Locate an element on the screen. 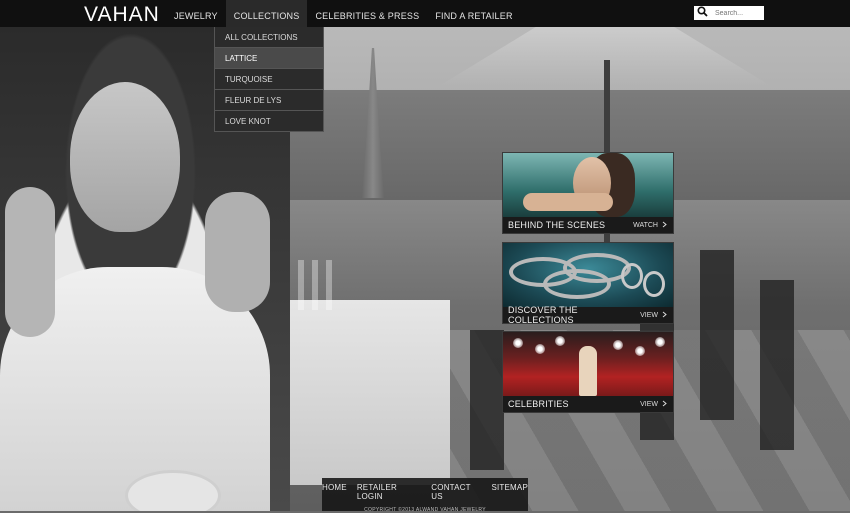 This screenshot has height=513, width=850. promo-card-discover-collections: DISCOVER THE COLLECTIONS VIEW is located at coordinates (588, 283).